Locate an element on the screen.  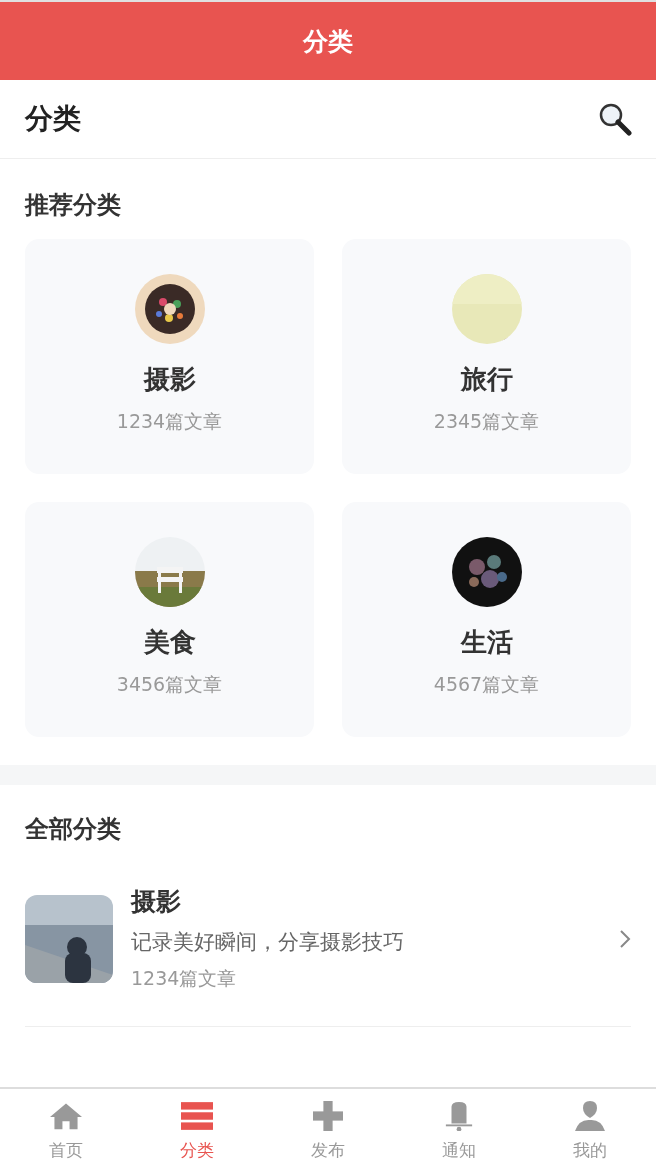
tab: 分类 is located at coordinates (197, 1131).